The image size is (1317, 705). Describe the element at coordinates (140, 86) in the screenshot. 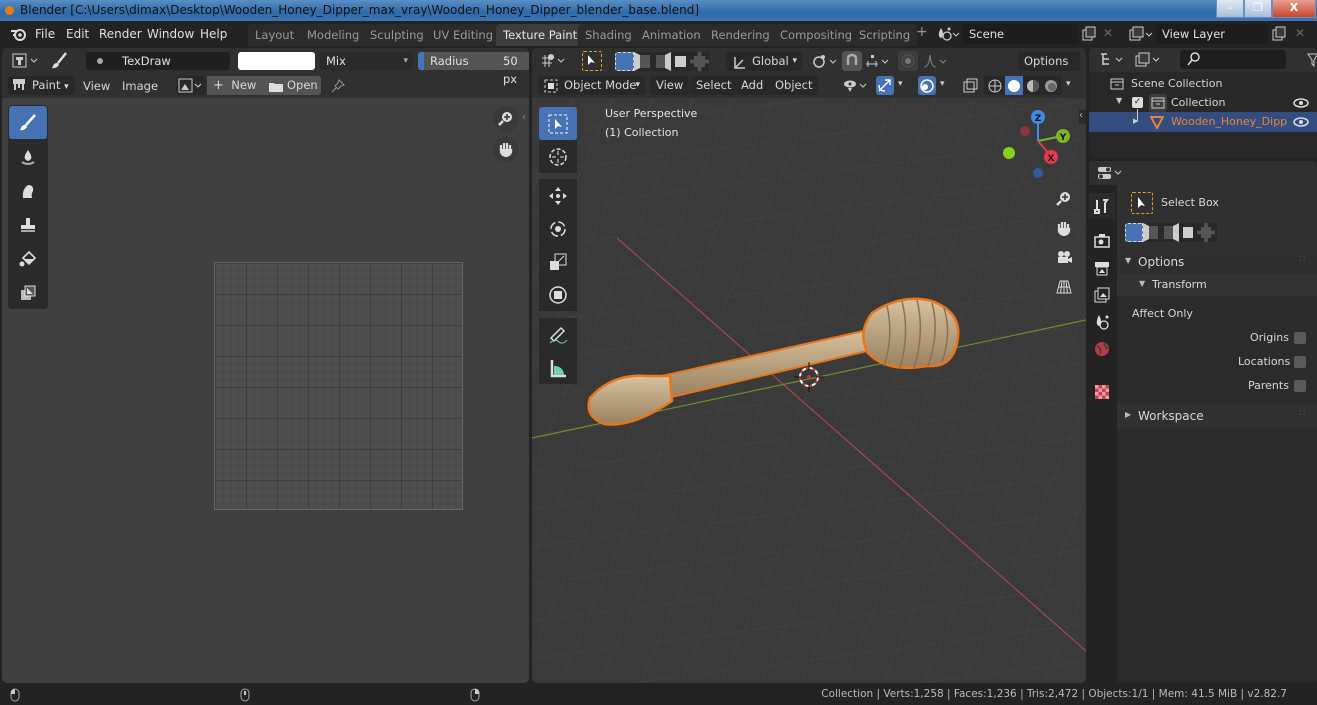

I see `menu-image: Image` at that location.